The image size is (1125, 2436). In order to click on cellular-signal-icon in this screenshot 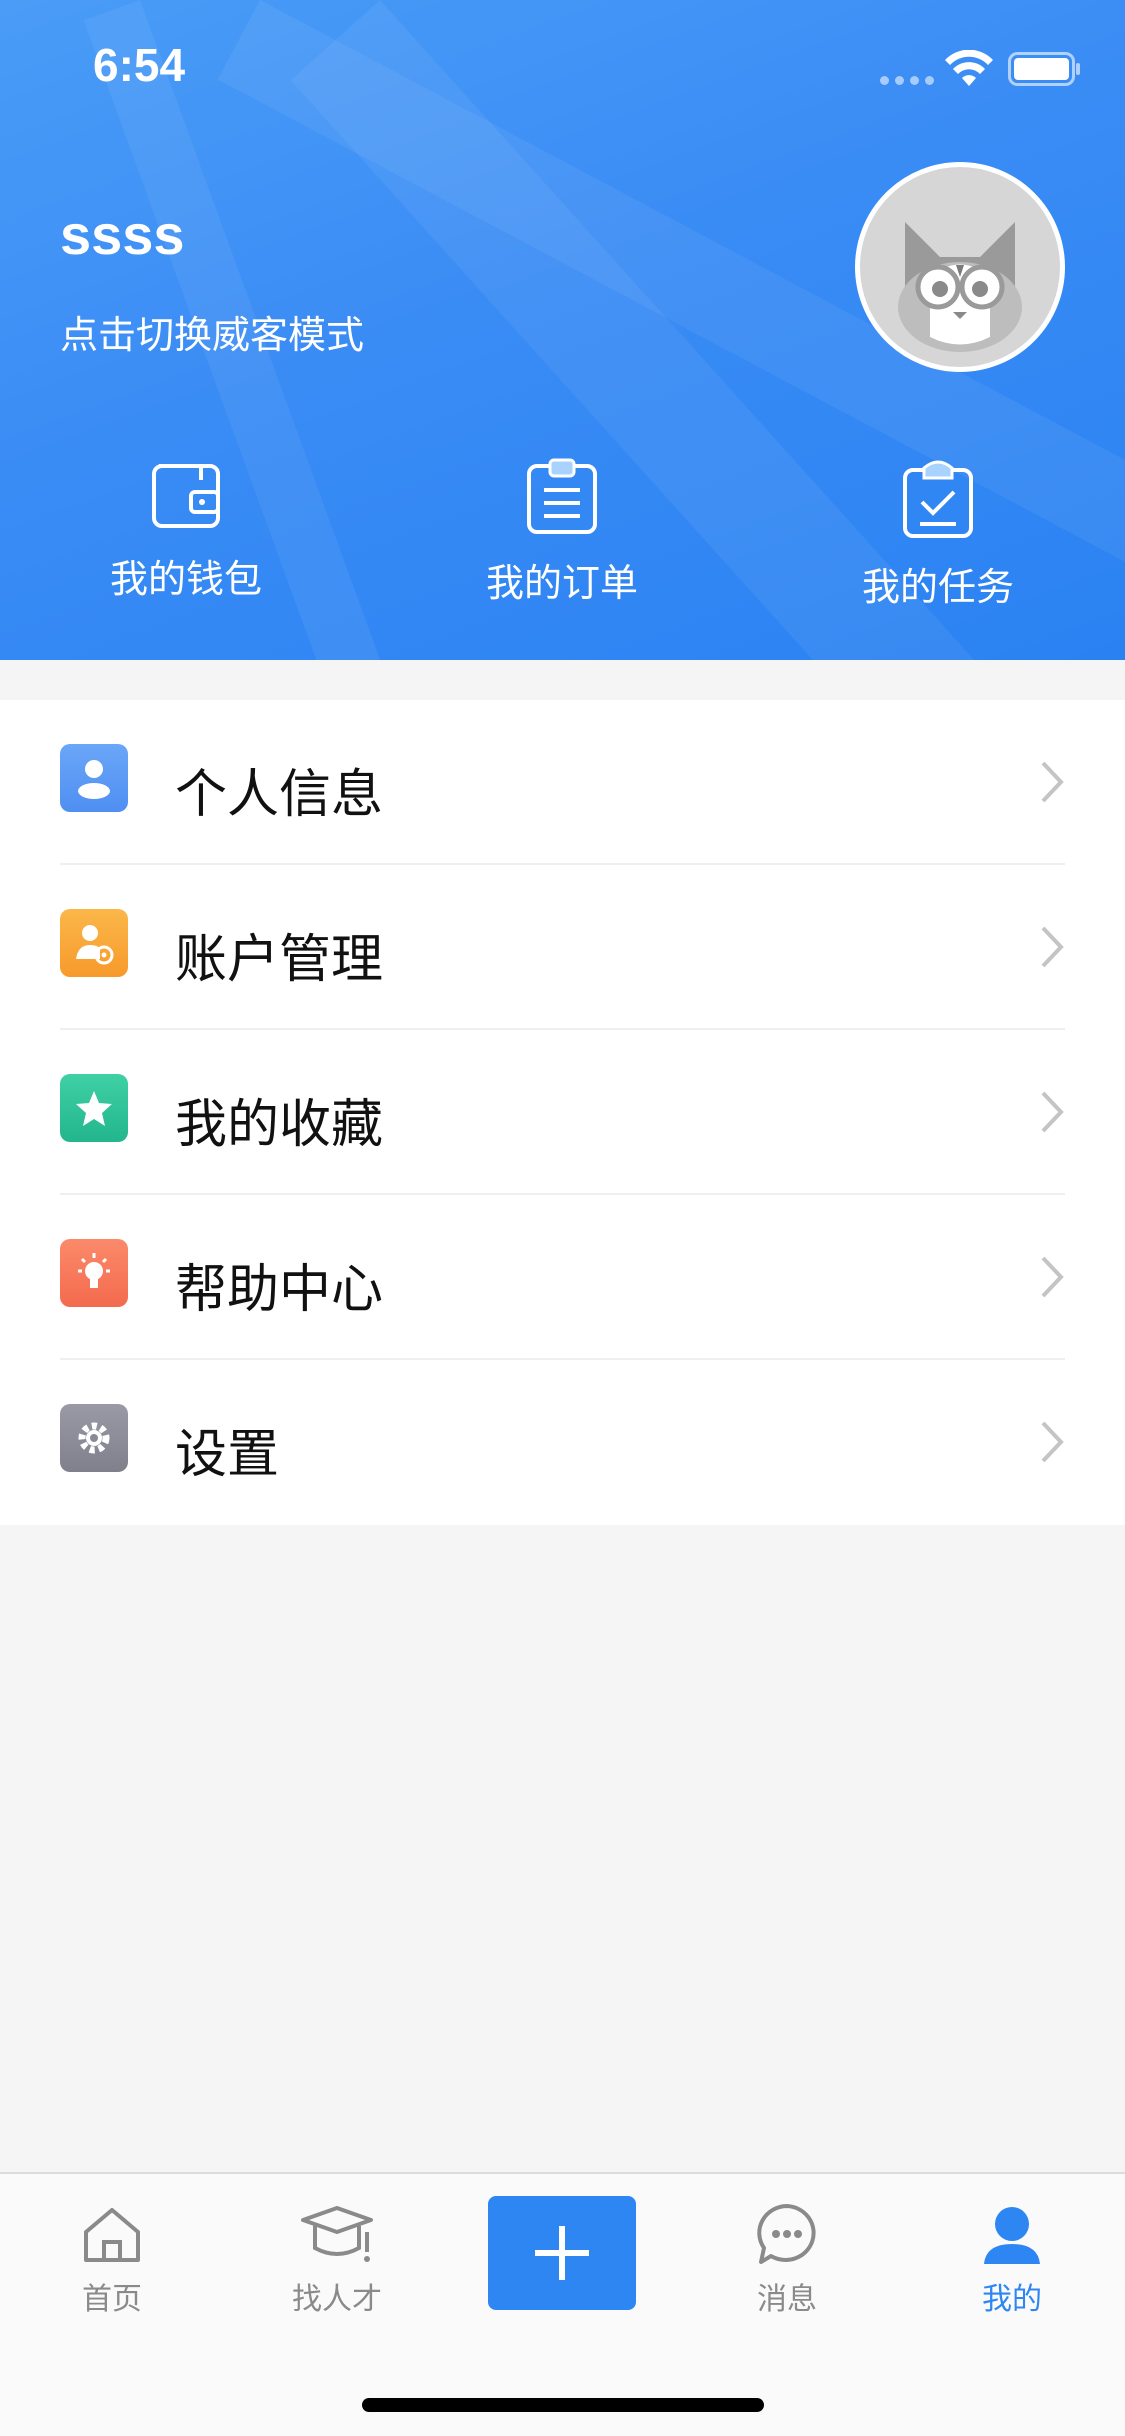, I will do `click(907, 80)`.